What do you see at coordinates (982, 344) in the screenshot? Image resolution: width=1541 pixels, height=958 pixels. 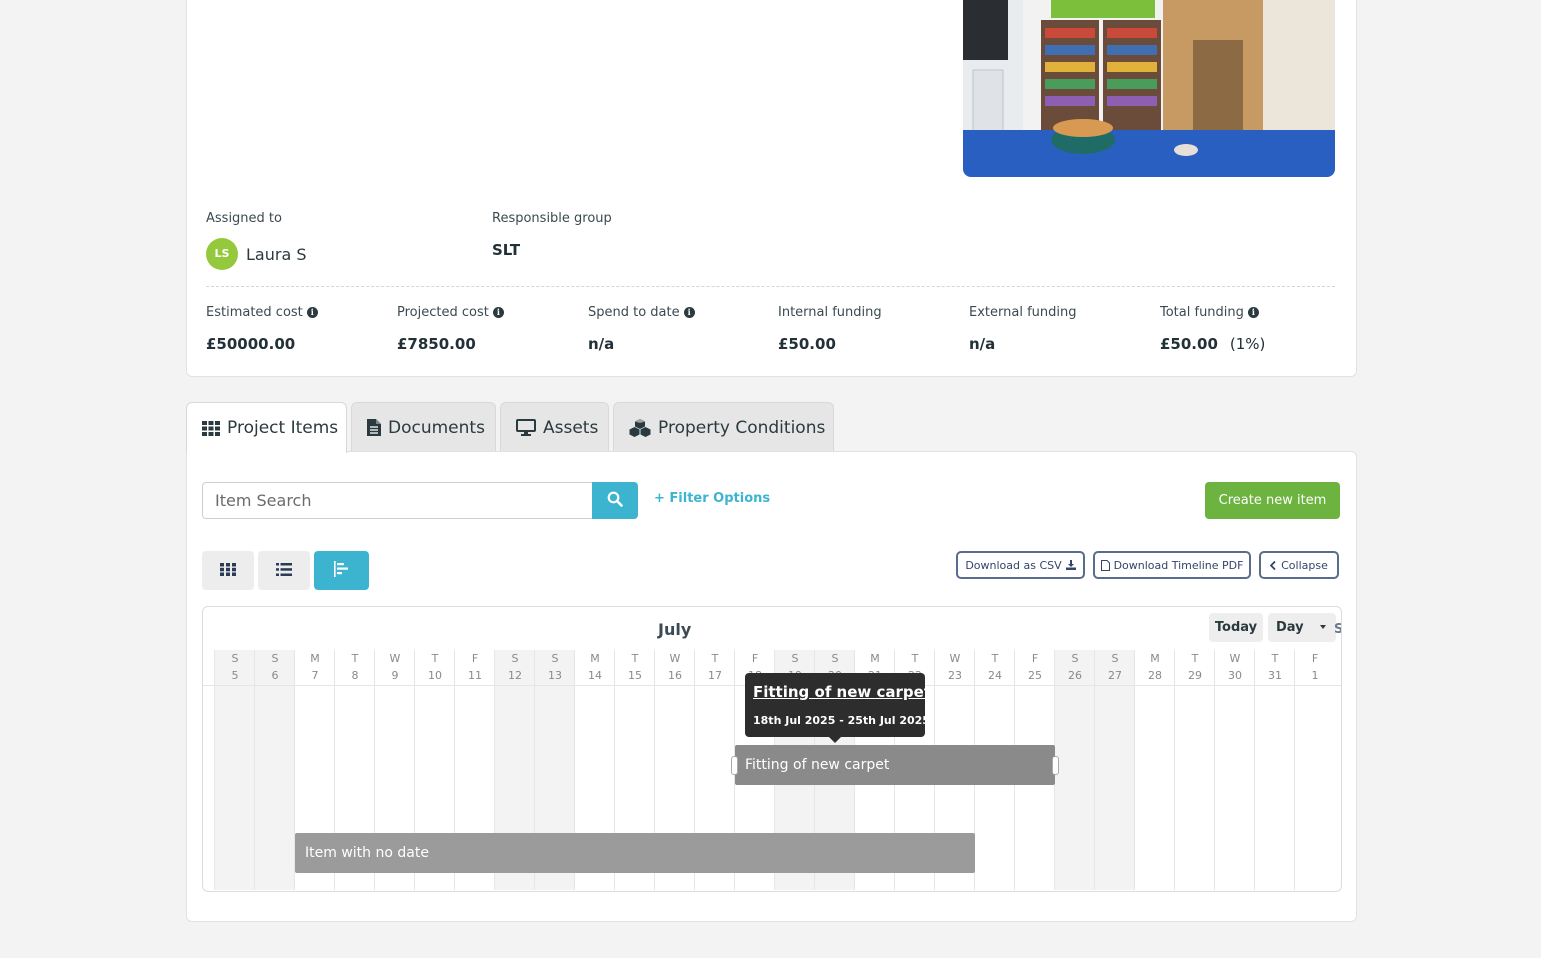 I see `external-funding-value: n/a` at bounding box center [982, 344].